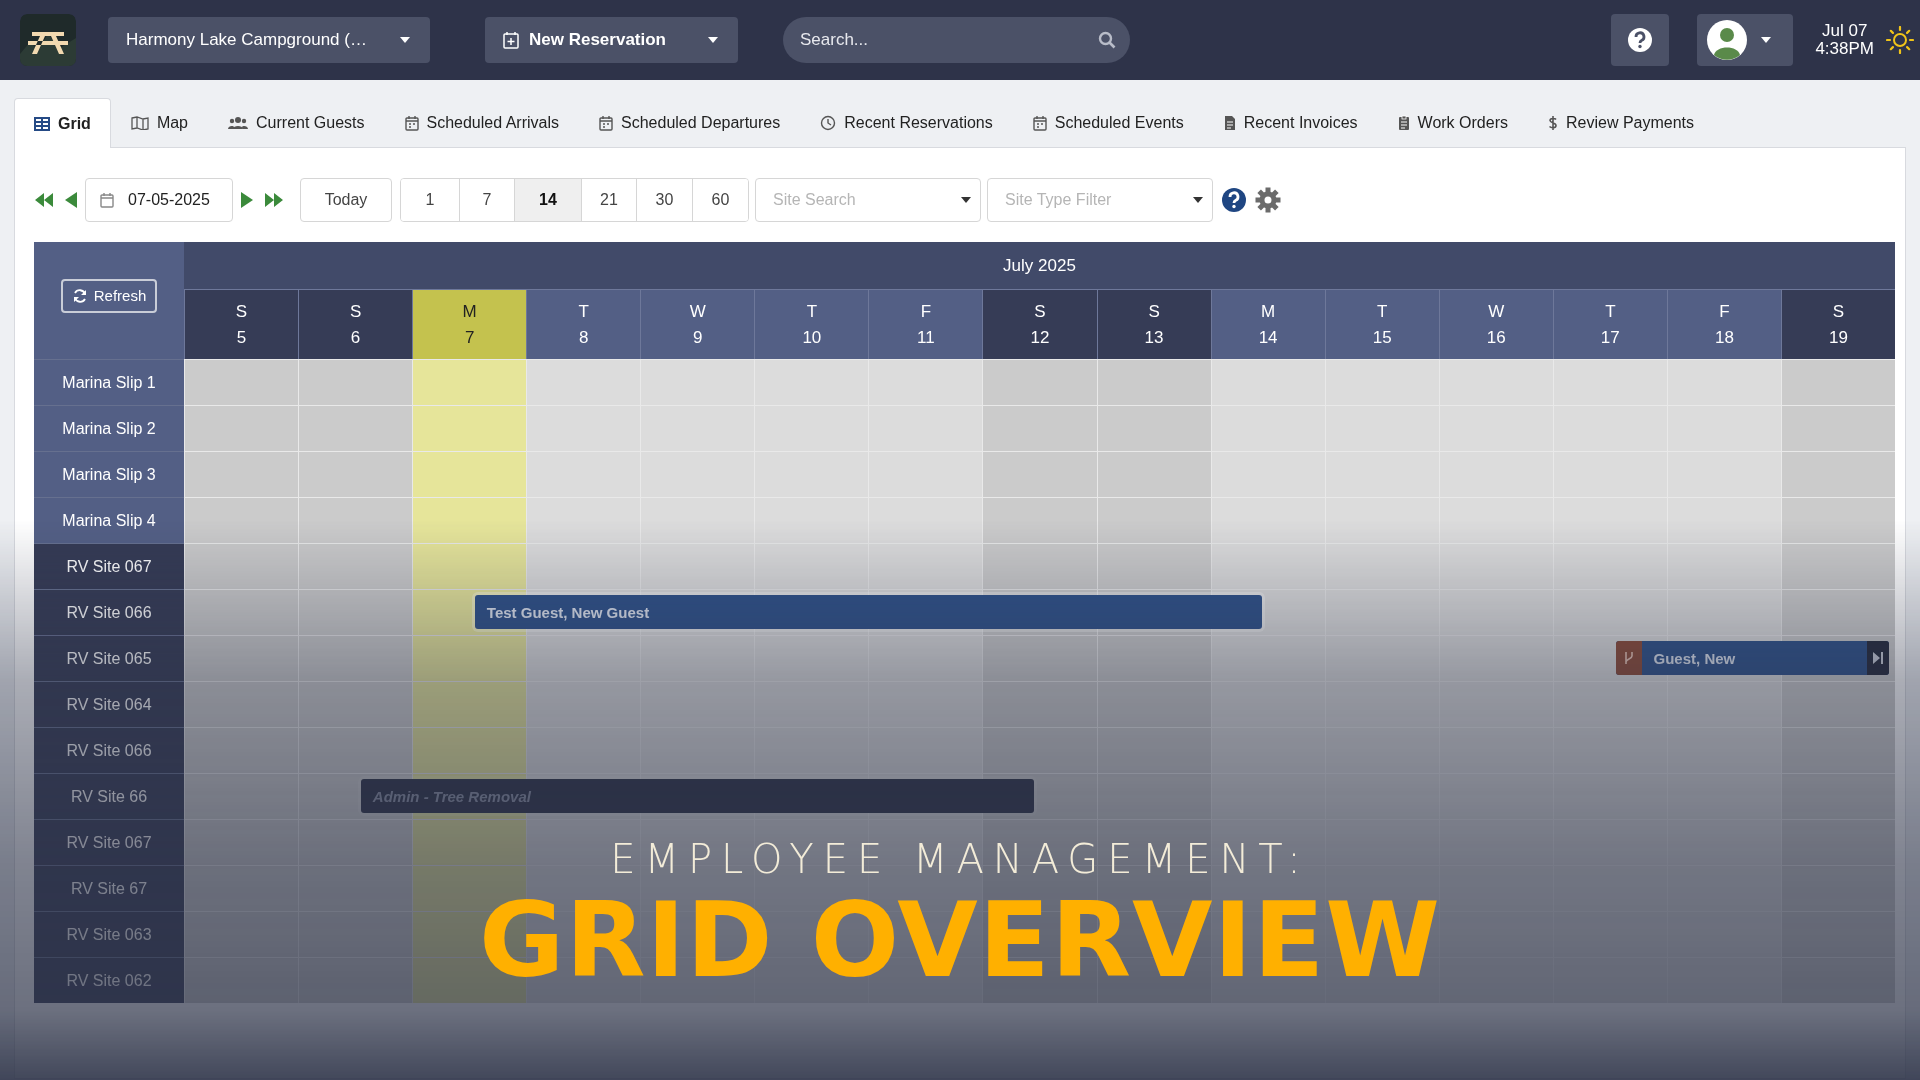  Describe the element at coordinates (109, 704) in the screenshot. I see `site-label: RV Site 064` at that location.